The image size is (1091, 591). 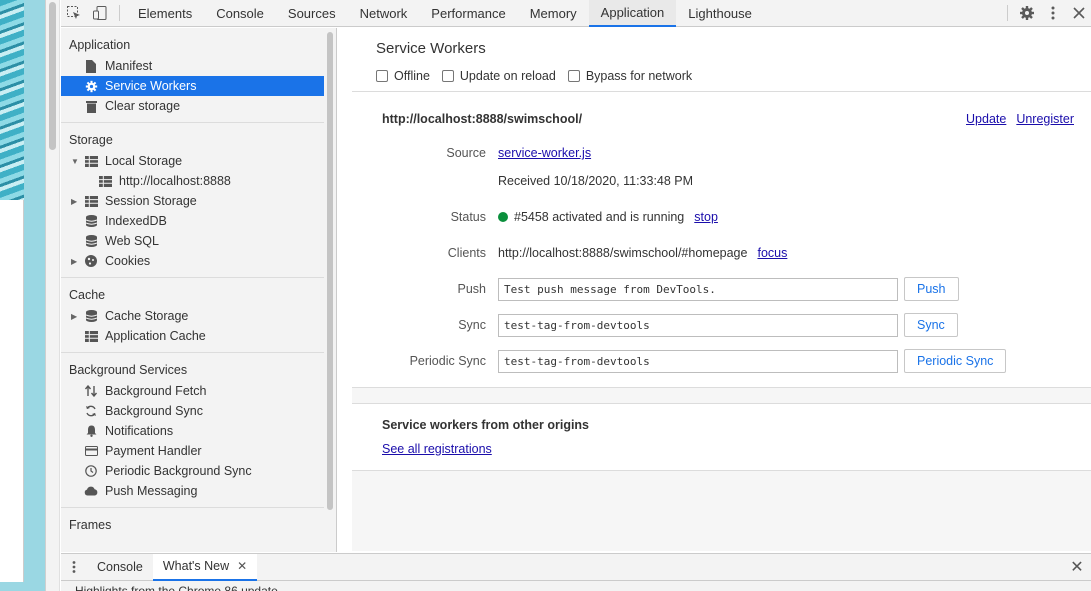 I want to click on expand-down-icon: ▼, so click(x=76, y=161).